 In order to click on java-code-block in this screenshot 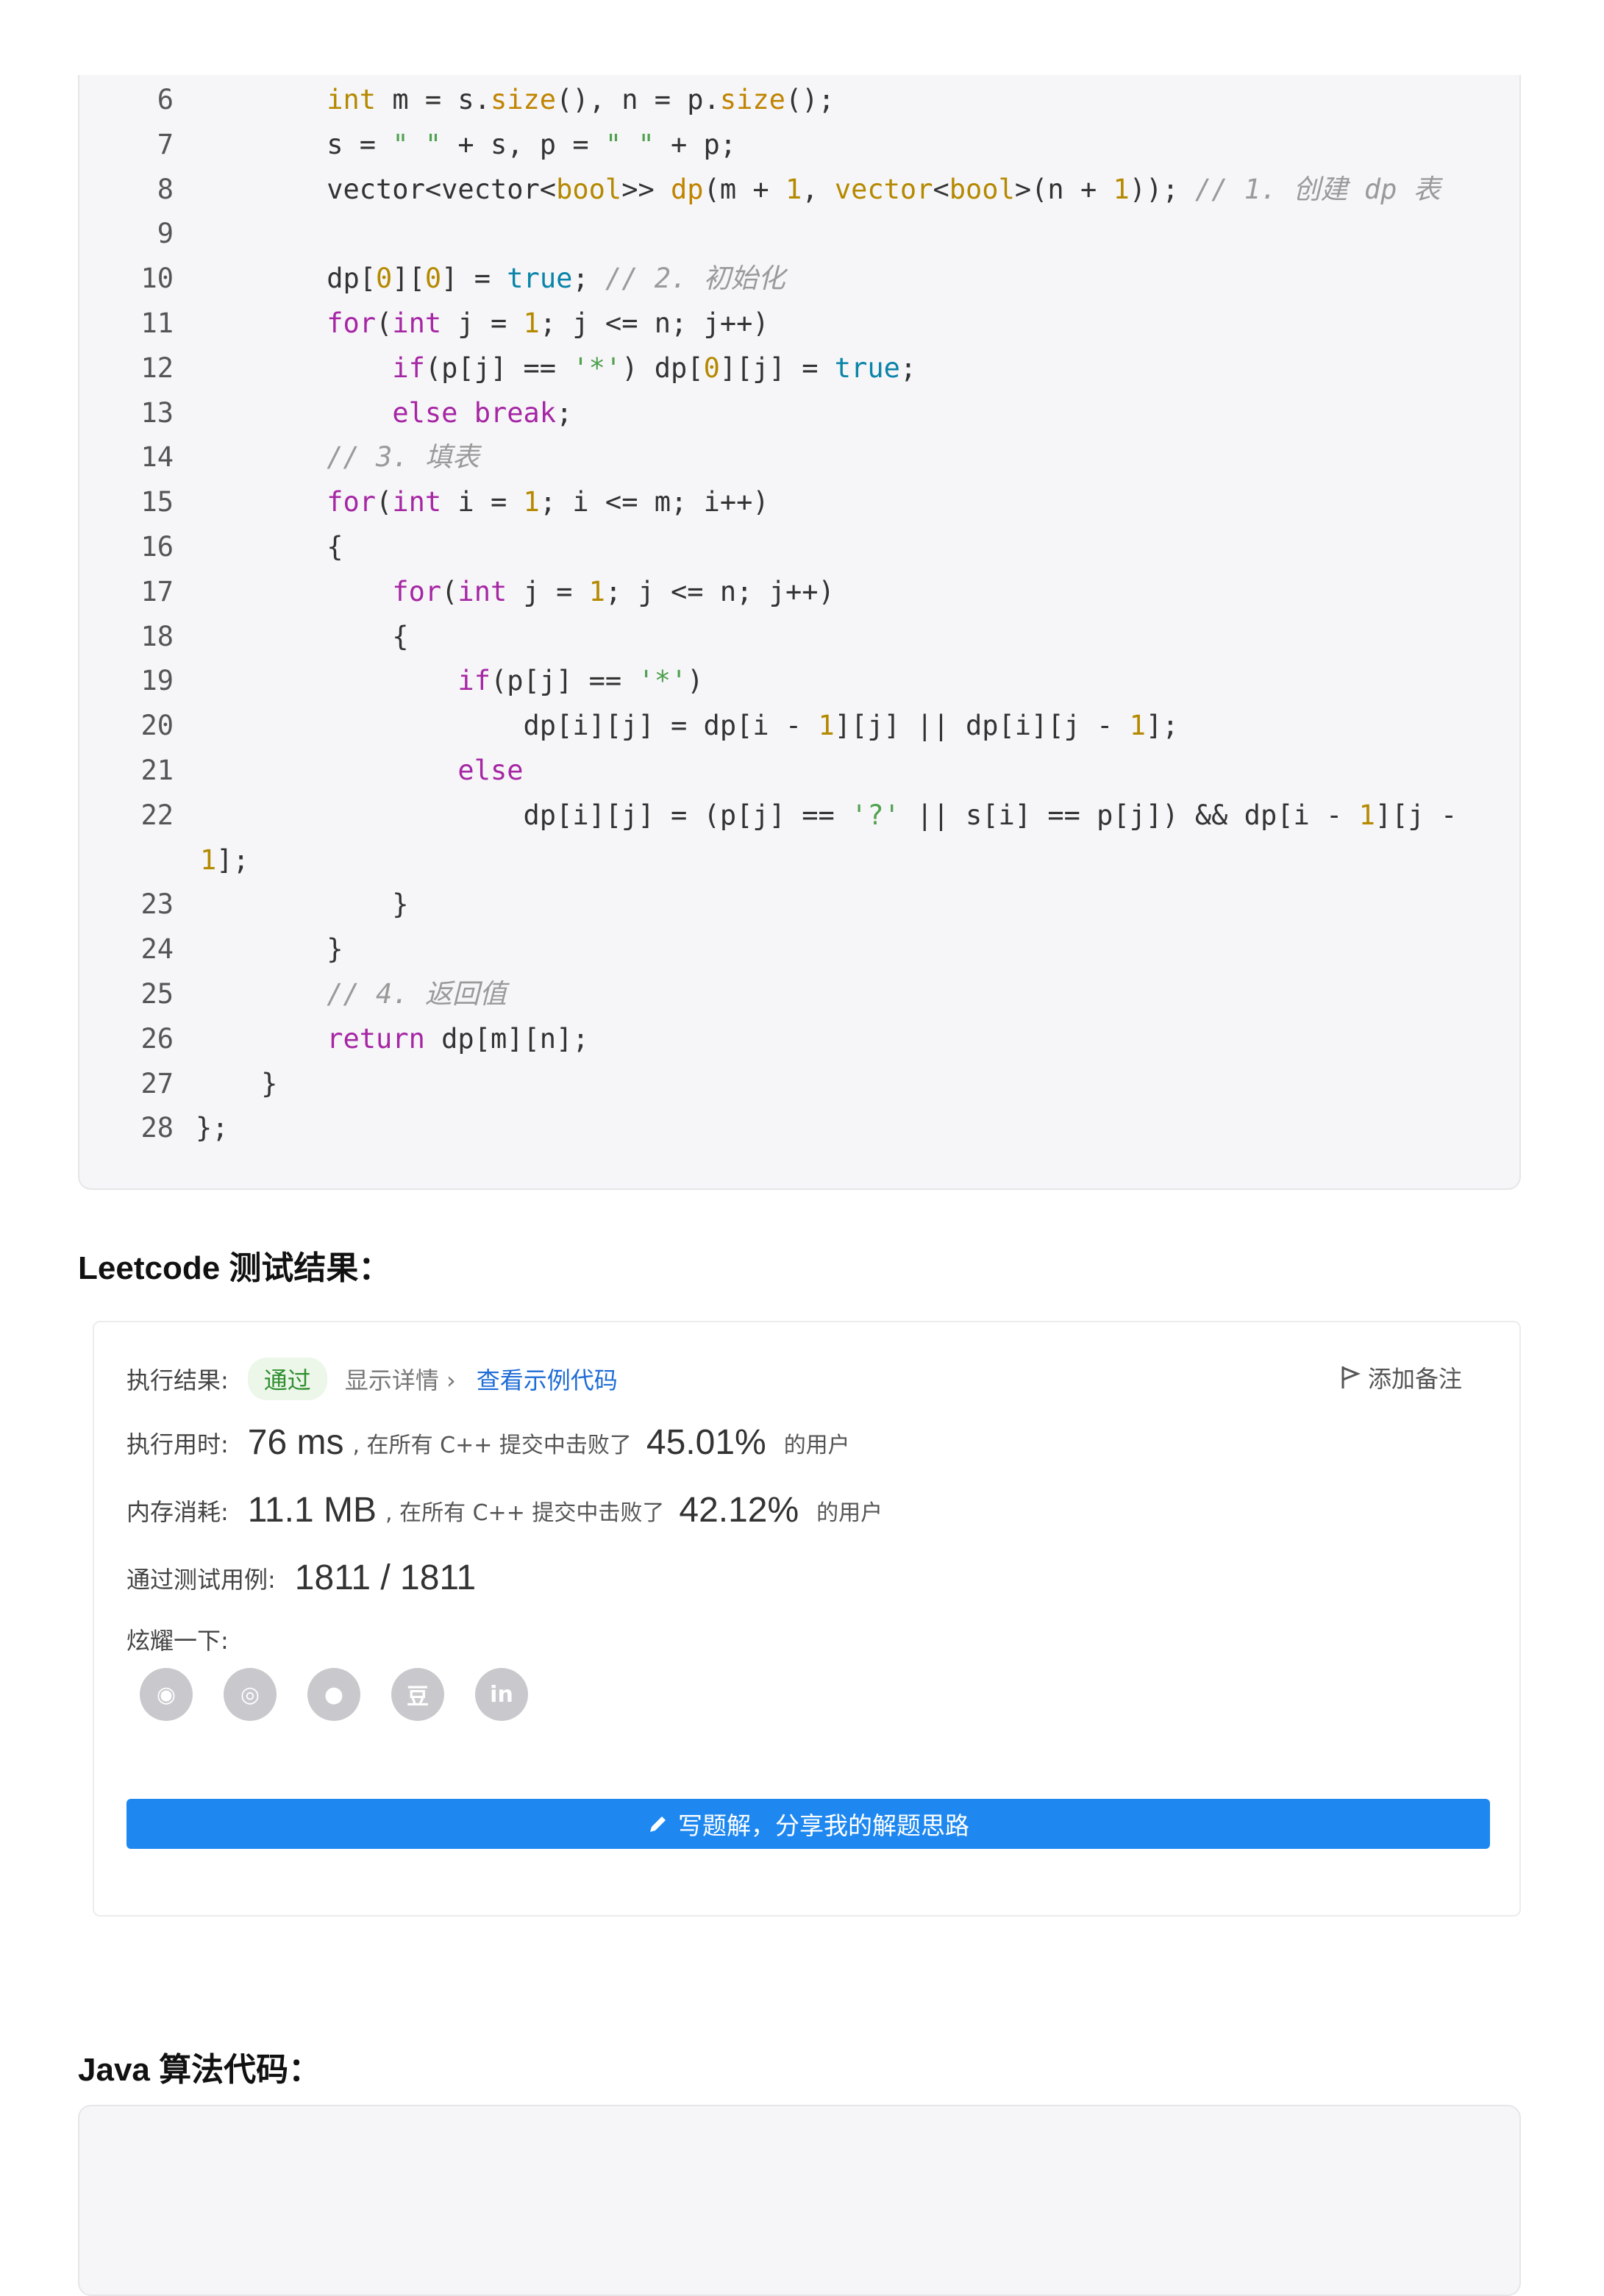, I will do `click(799, 2200)`.